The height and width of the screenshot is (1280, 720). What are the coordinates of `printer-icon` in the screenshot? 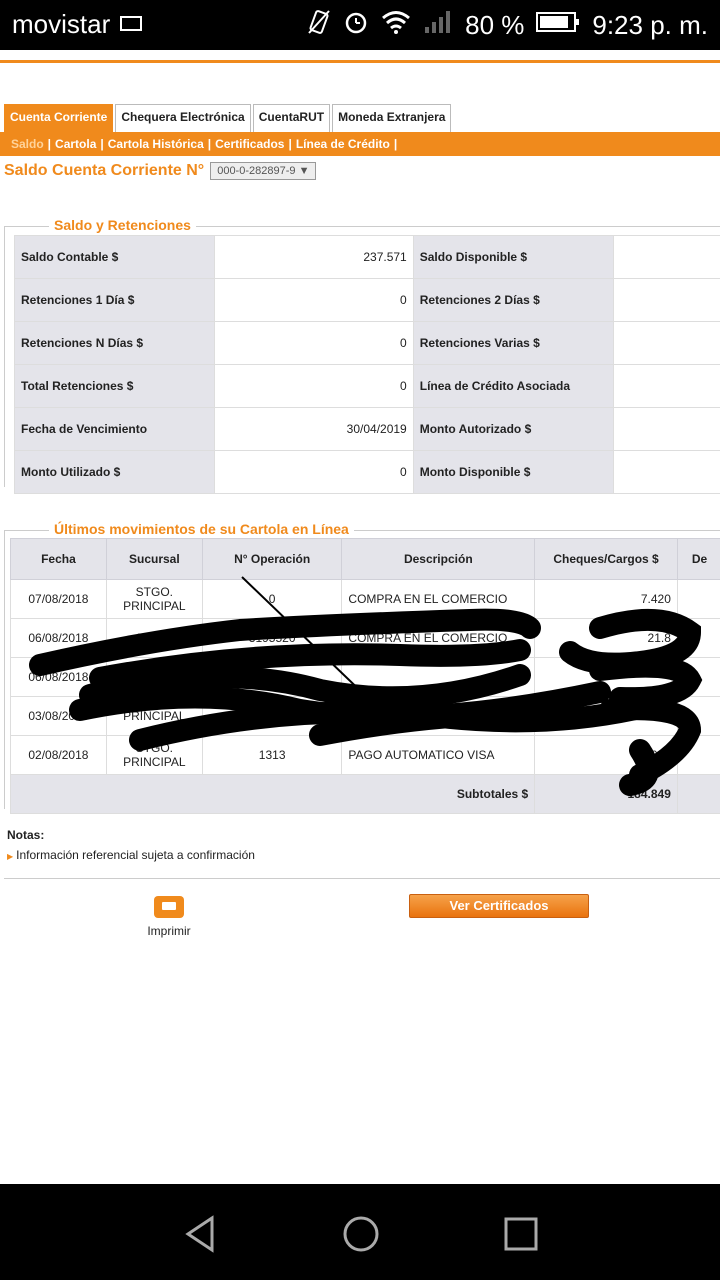 It's located at (169, 907).